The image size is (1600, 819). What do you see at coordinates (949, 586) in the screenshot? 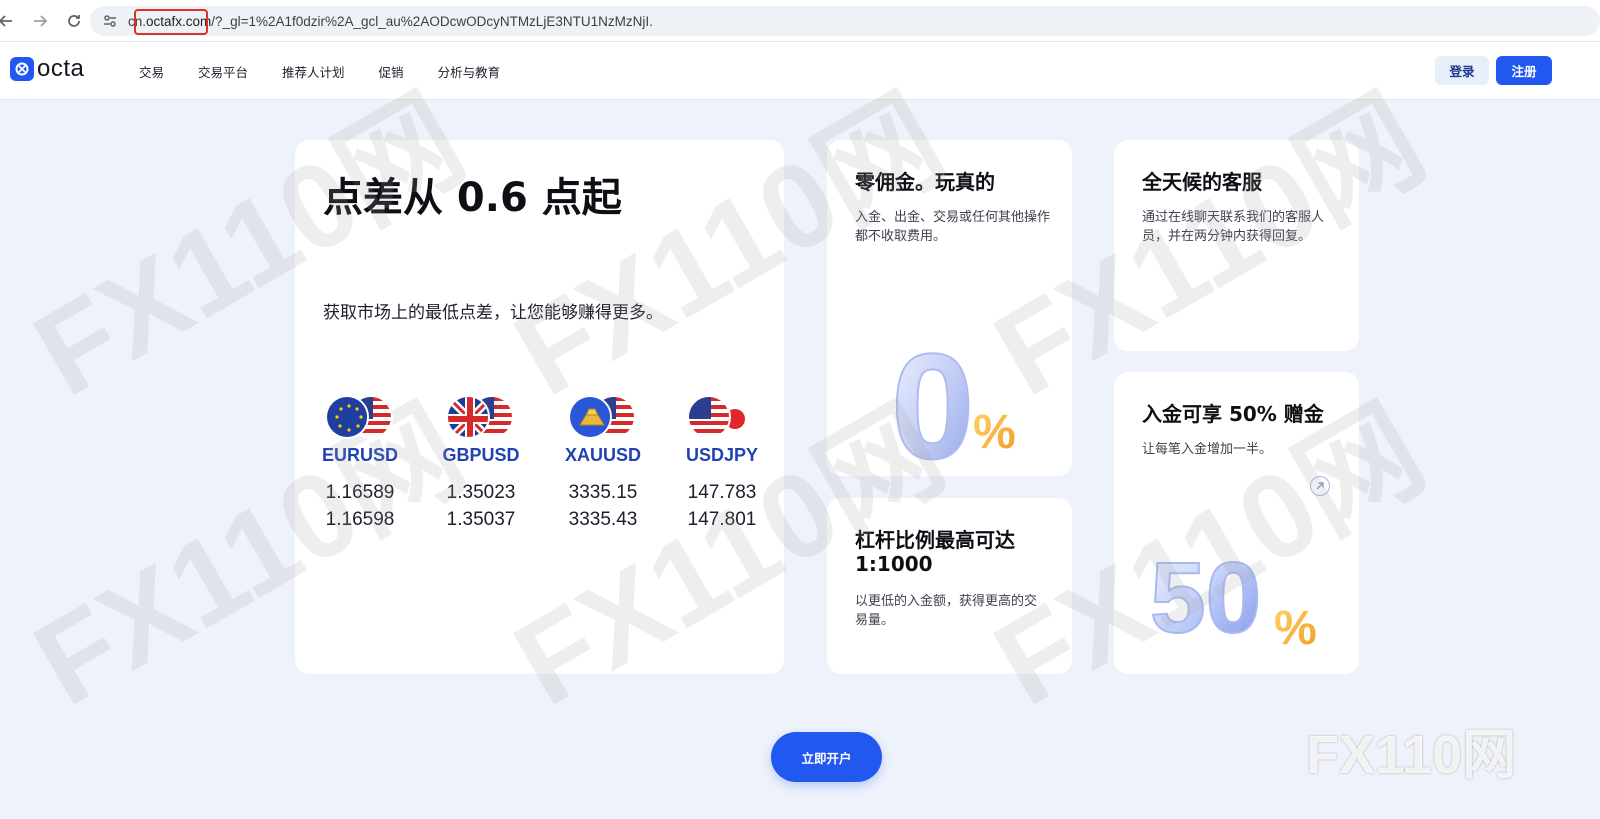
I see `leverage-card: 杠杆比例最高可达 1:1000 以更低的入金额，获得更高的交易量。` at bounding box center [949, 586].